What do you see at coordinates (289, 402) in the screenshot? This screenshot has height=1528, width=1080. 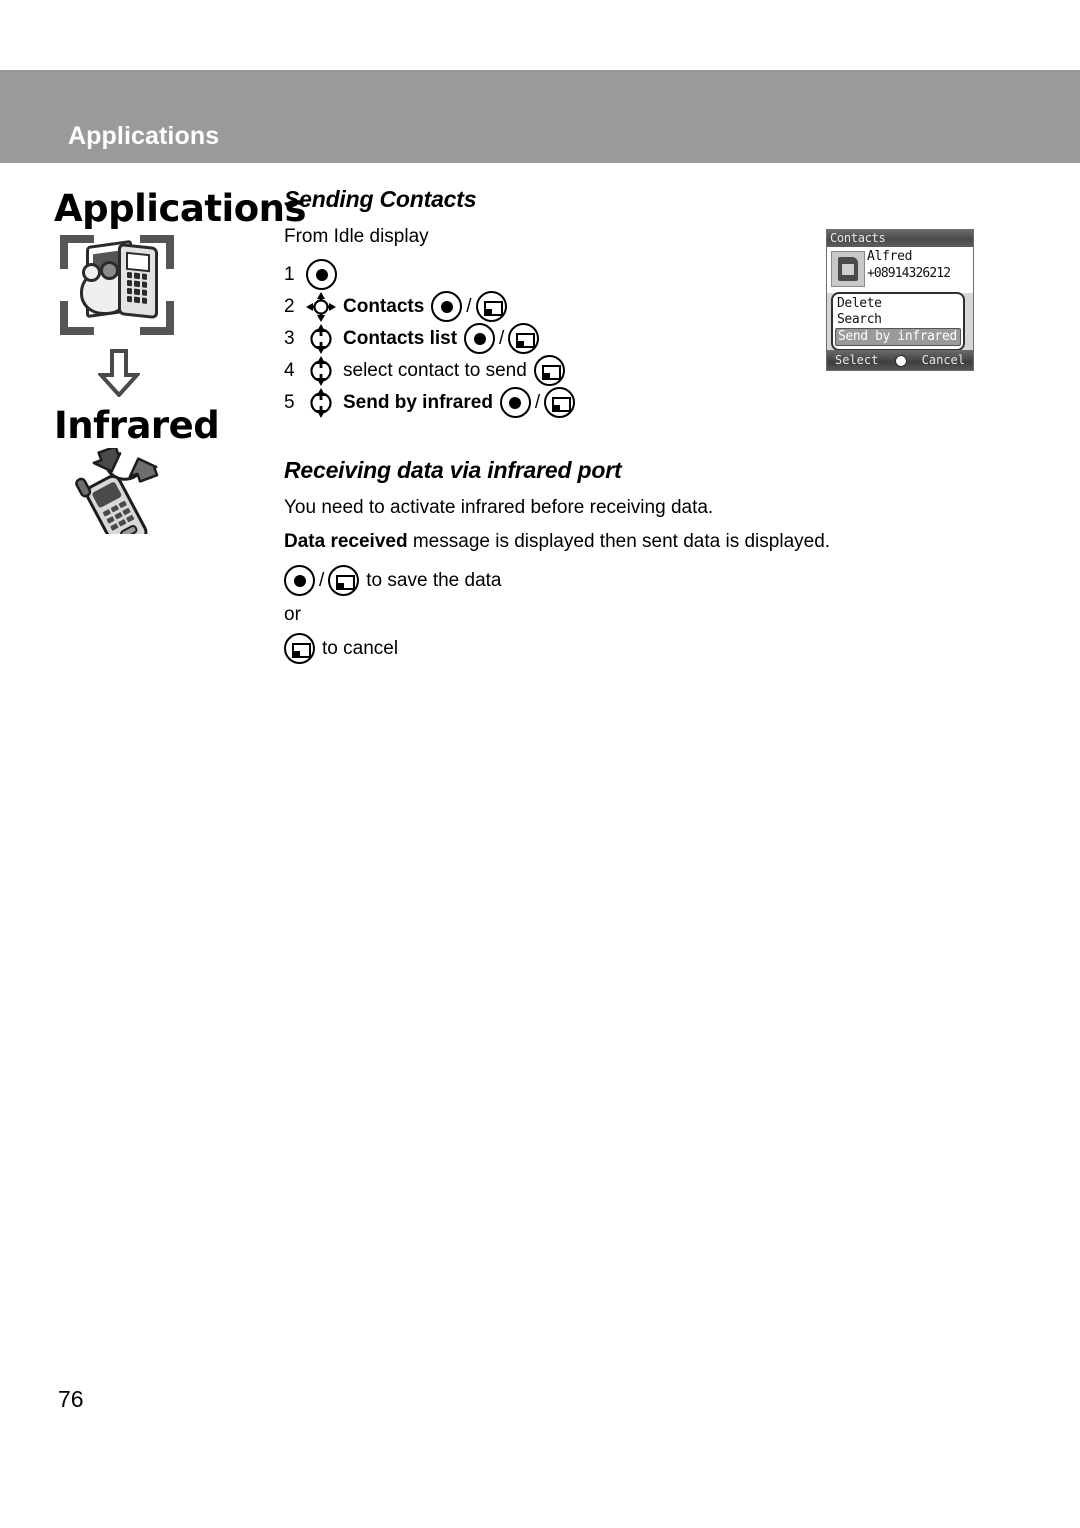 I see `step-number: 5` at bounding box center [289, 402].